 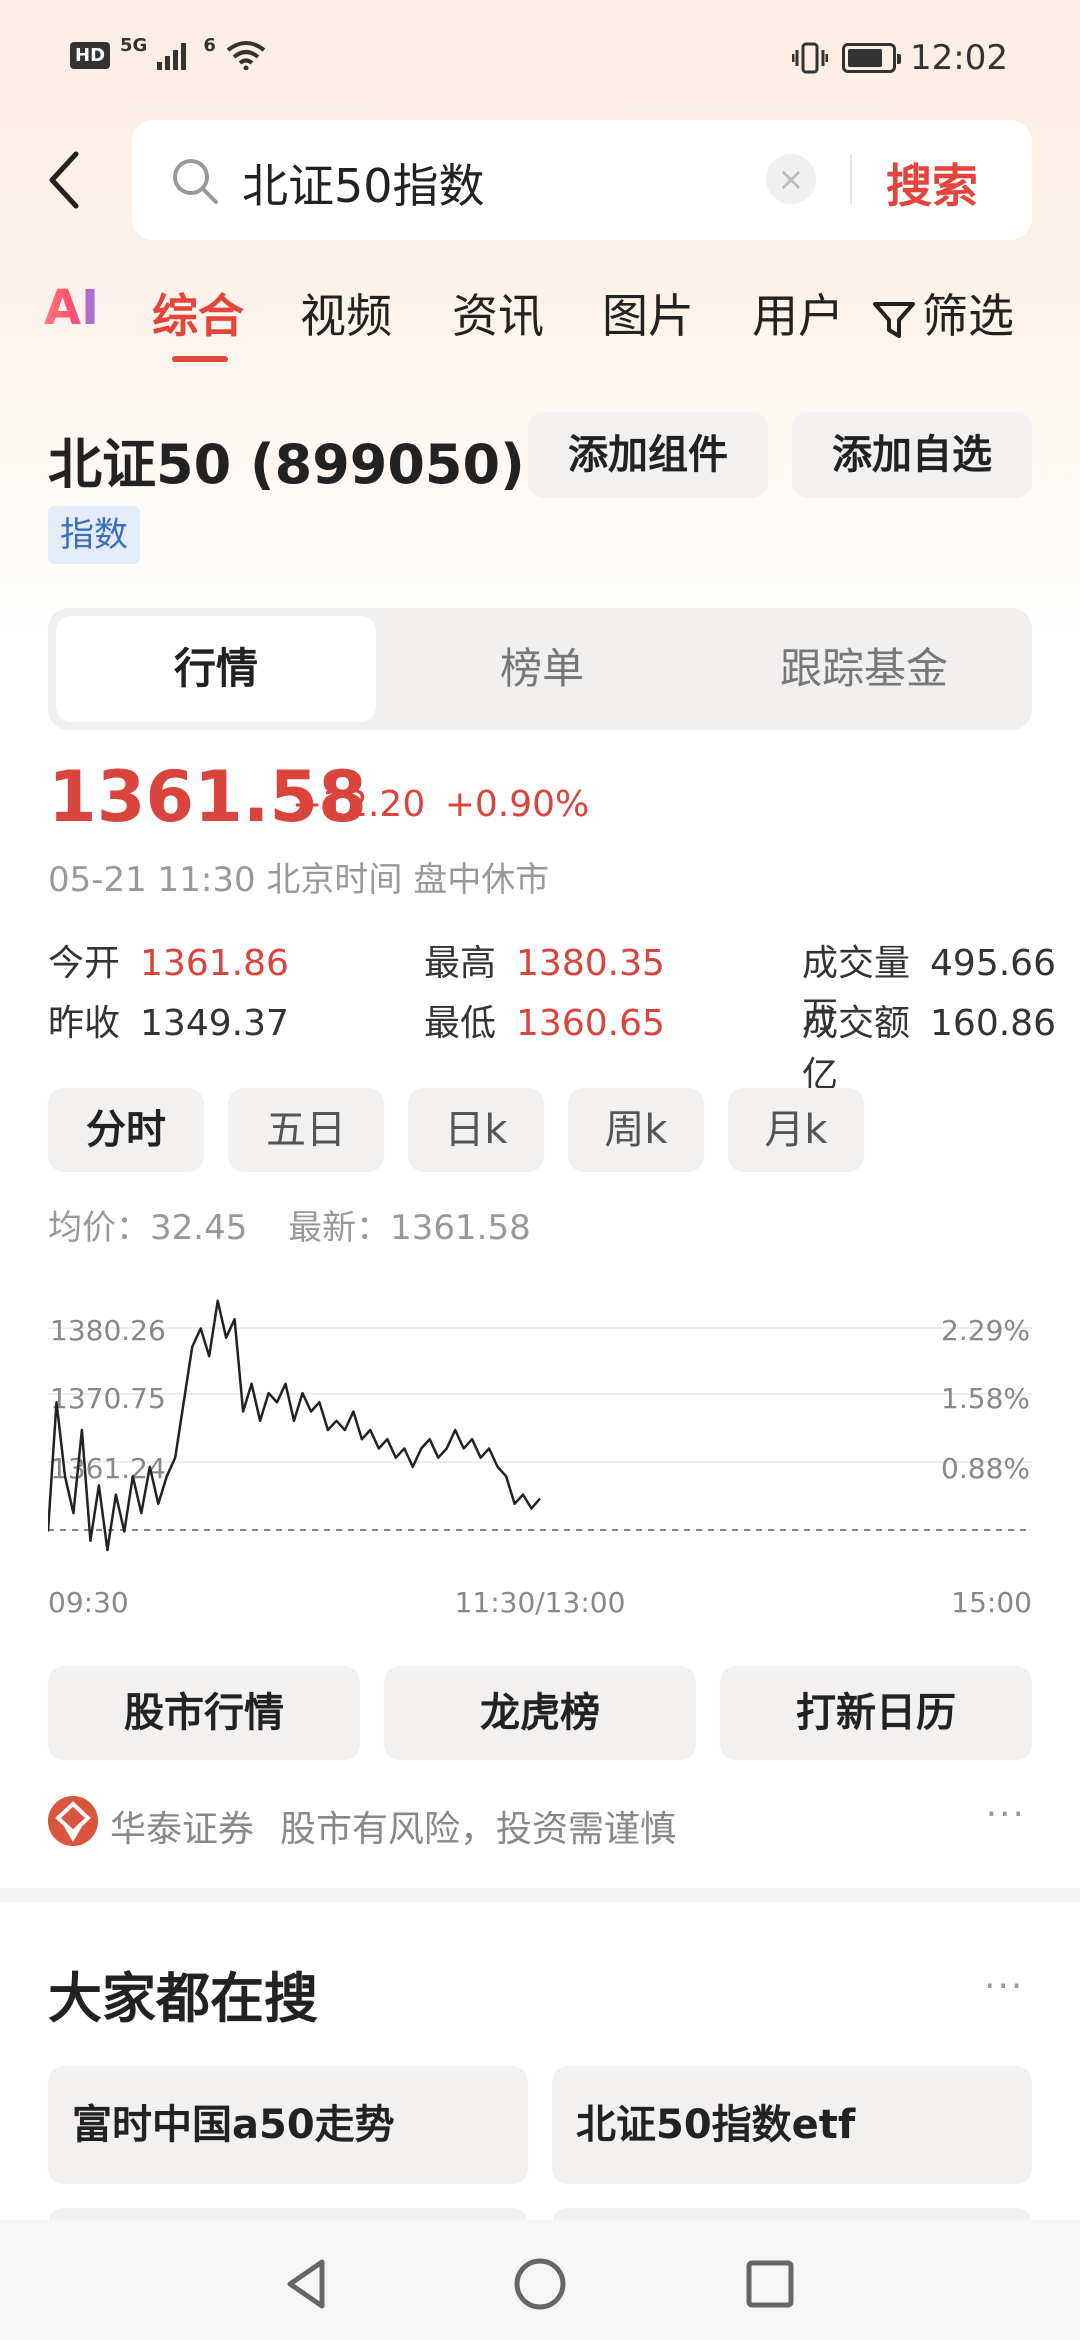 I want to click on stat-high: 最高 1380.35, so click(x=544, y=960).